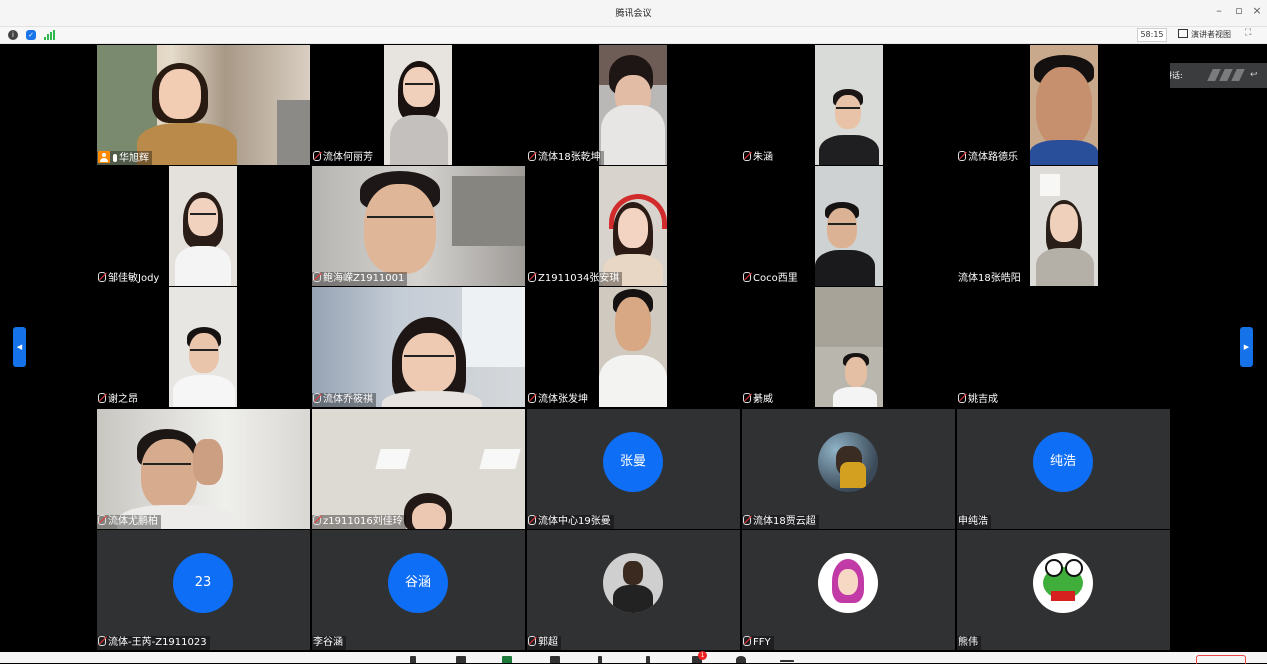 The width and height of the screenshot is (1267, 664). What do you see at coordinates (31, 35) in the screenshot?
I see `security-shield-icon: ✓` at bounding box center [31, 35].